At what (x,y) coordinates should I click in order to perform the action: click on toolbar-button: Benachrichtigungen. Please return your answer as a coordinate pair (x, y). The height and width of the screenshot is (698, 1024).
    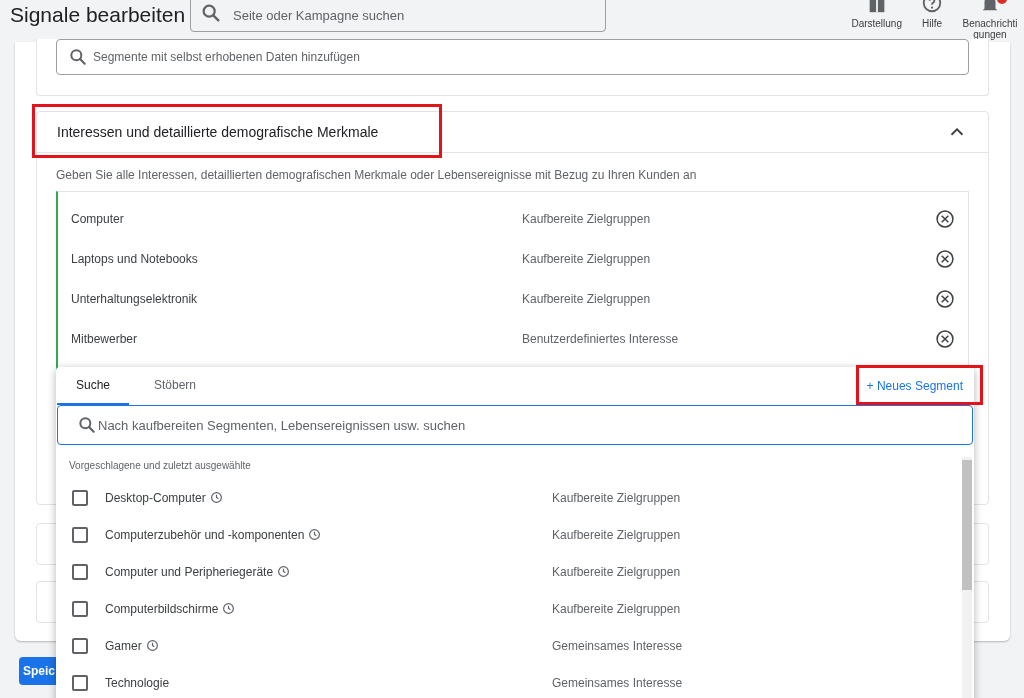
    Looking at the image, I should click on (990, 20).